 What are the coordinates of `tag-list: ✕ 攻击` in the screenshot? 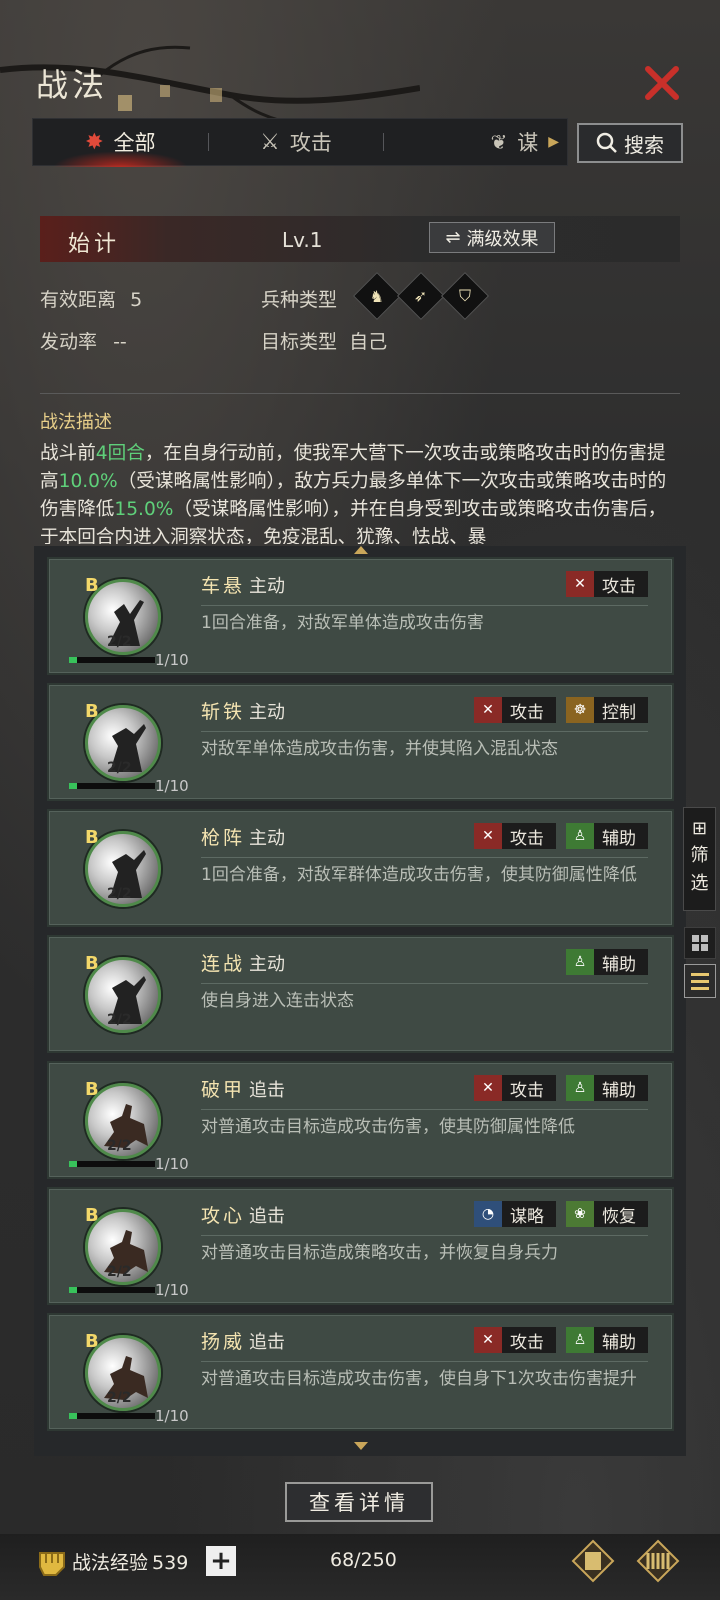 It's located at (607, 584).